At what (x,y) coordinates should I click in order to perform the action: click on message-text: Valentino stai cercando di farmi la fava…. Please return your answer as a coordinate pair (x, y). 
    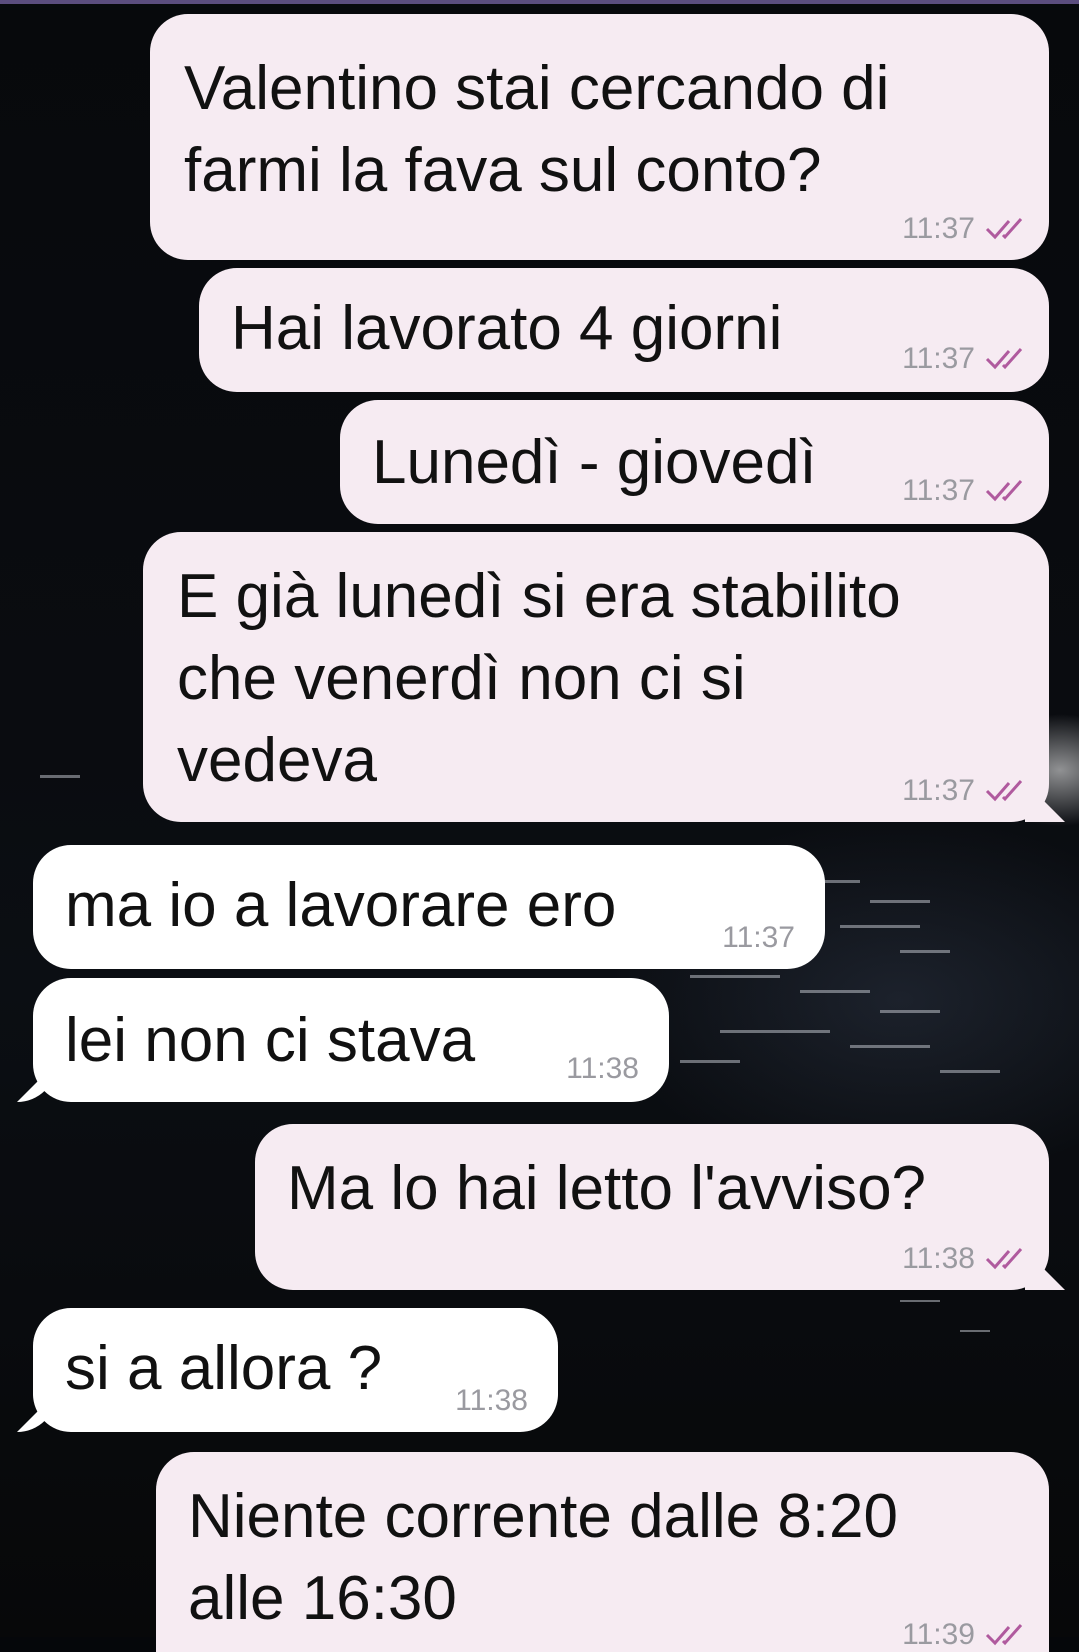
    Looking at the image, I should click on (537, 129).